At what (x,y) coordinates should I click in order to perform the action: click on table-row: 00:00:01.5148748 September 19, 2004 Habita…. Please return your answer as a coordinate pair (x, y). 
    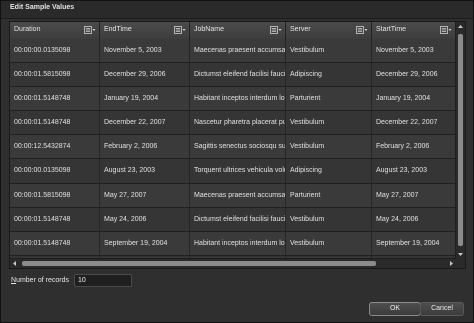
    Looking at the image, I should click on (233, 243).